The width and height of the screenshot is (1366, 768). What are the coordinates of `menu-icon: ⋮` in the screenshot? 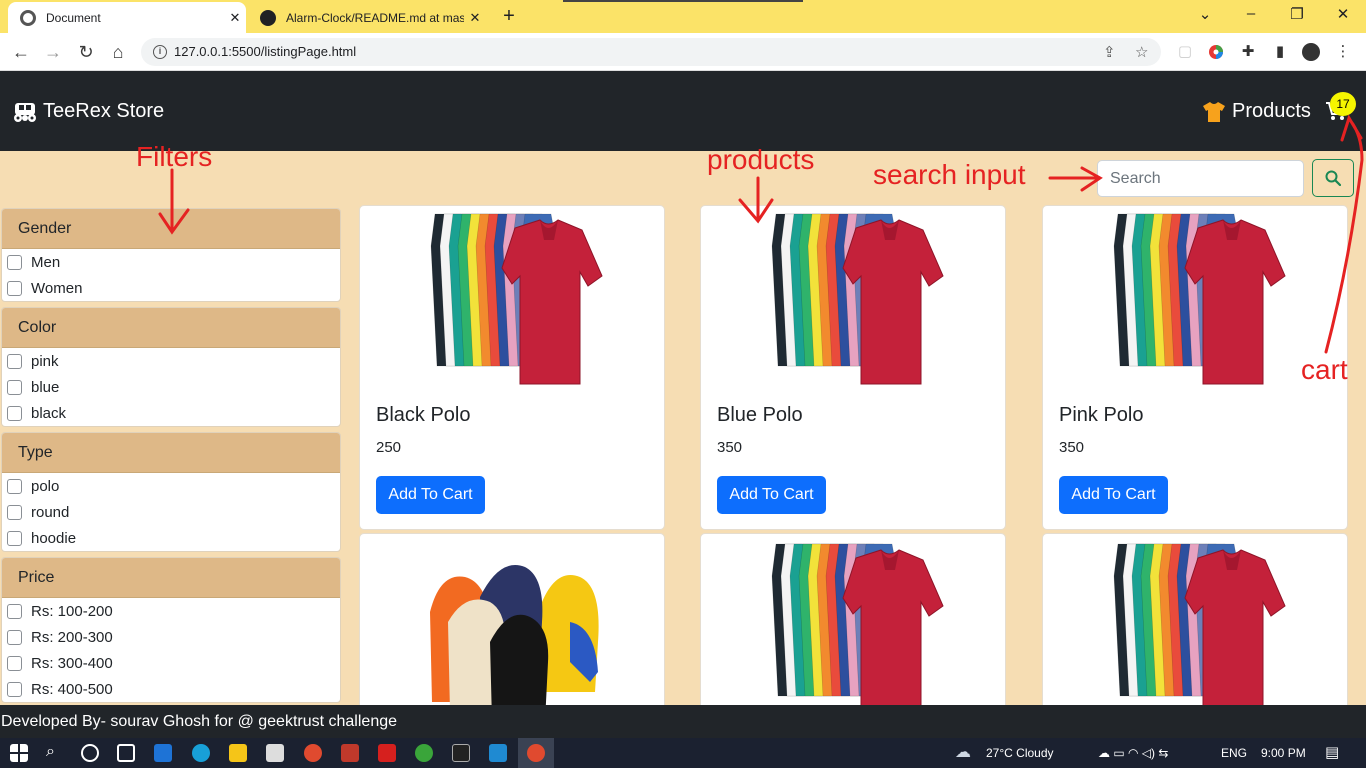 It's located at (1343, 52).